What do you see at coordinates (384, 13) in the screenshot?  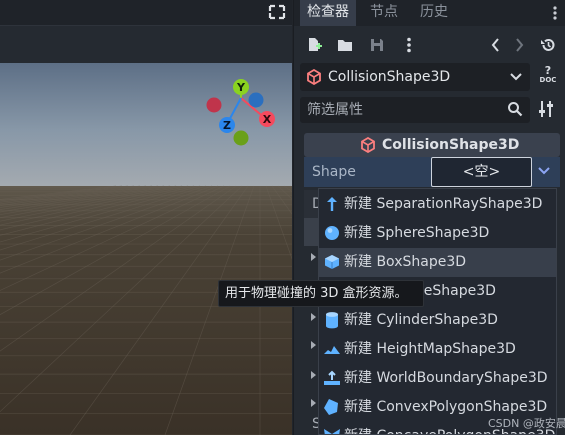 I see `tab-node: 节点` at bounding box center [384, 13].